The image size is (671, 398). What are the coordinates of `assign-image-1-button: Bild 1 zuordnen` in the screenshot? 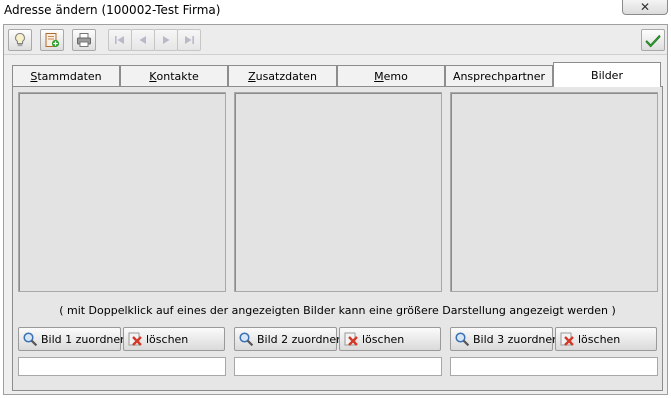 It's located at (72, 339).